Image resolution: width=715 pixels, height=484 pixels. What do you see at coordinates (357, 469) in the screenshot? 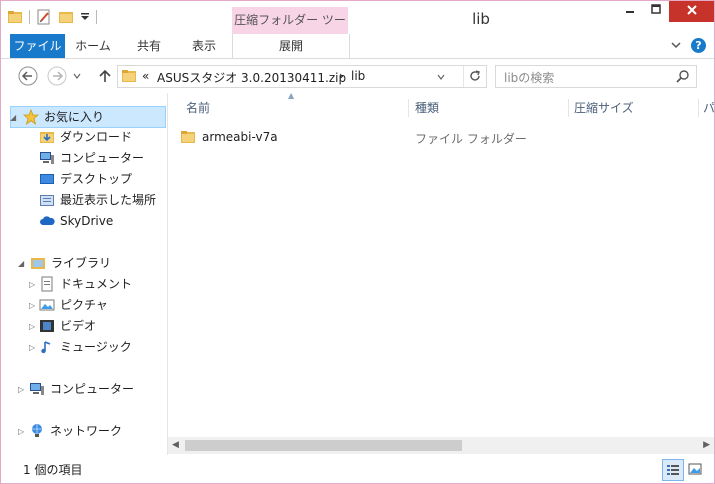
I see `status-bar: 1 個の項目` at bounding box center [357, 469].